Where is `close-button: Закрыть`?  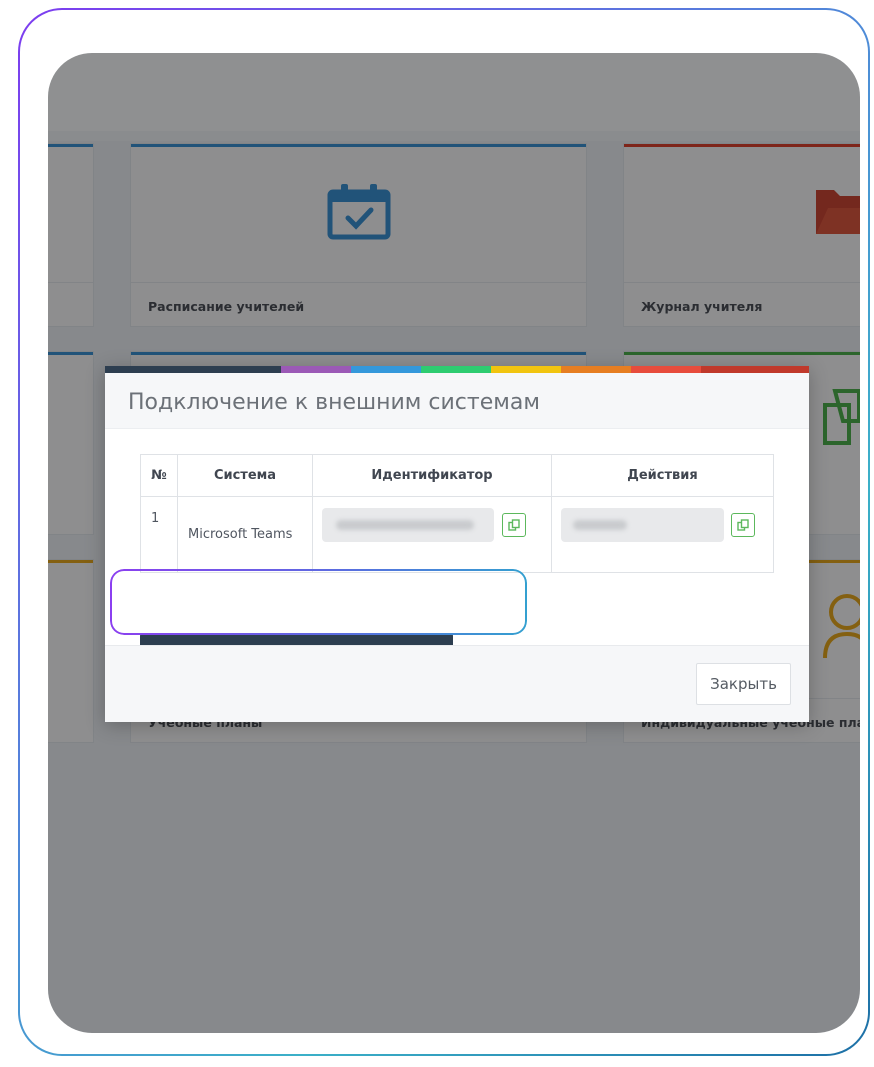 close-button: Закрыть is located at coordinates (743, 684).